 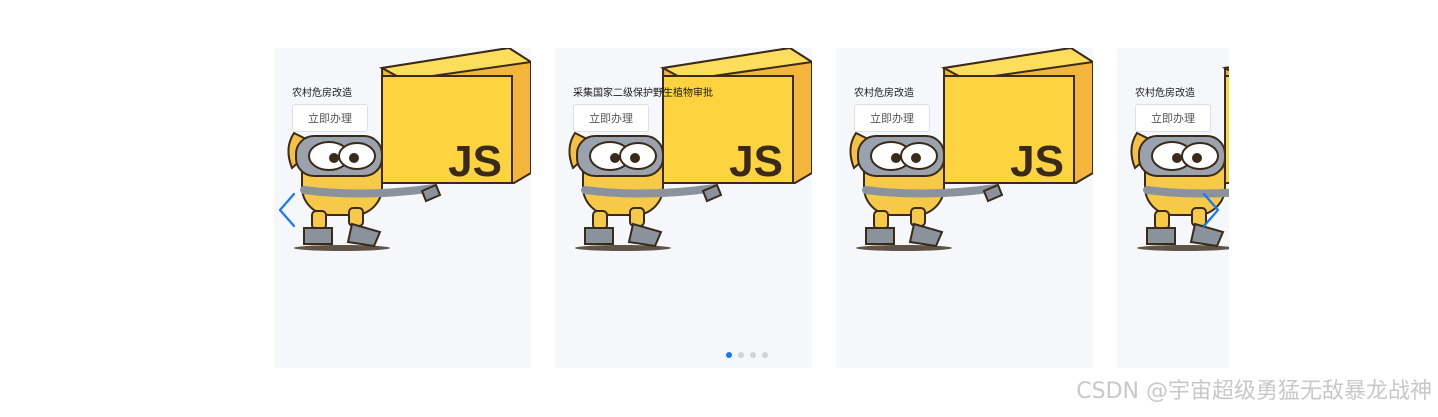 What do you see at coordinates (1254, 391) in the screenshot?
I see `watermark: CSDN @宇宙超级勇猛无敌暴龙战神` at bounding box center [1254, 391].